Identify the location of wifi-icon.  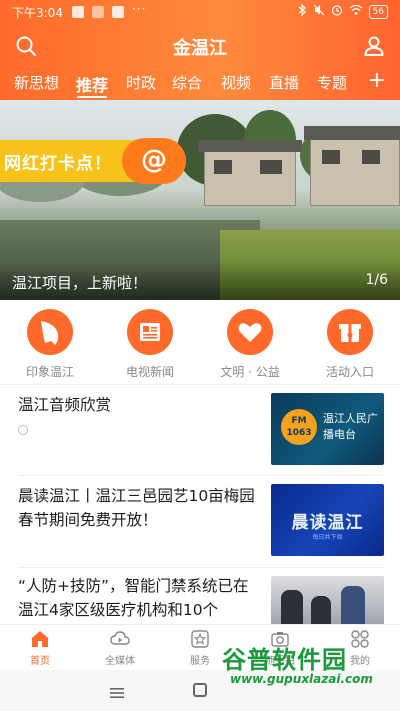
(356, 11).